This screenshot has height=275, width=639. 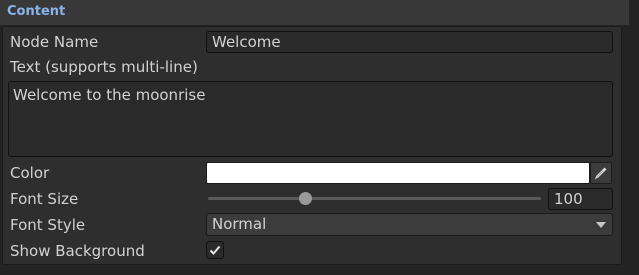 I want to click on eyedropper-glyph, so click(x=600, y=173).